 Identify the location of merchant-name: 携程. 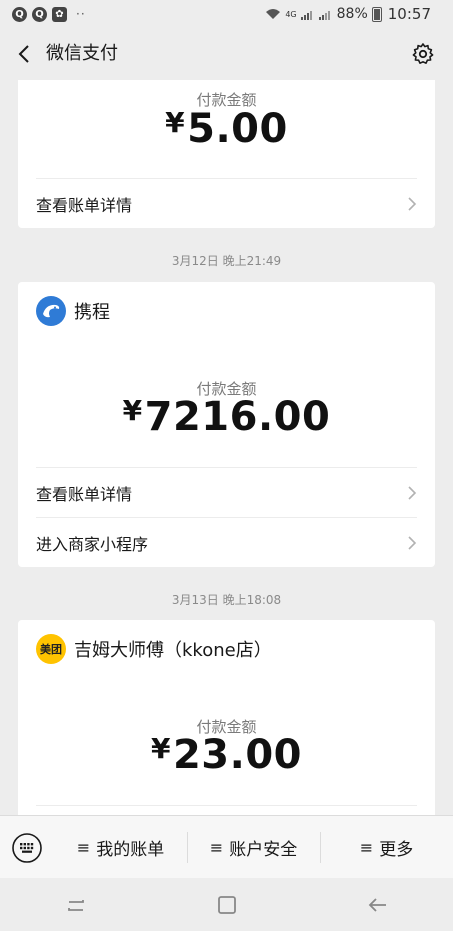
(92, 312).